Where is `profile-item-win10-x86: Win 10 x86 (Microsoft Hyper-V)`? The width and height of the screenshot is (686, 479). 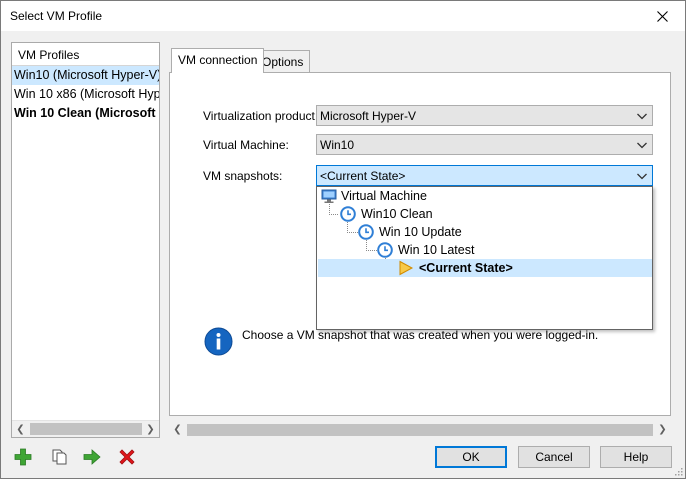
profile-item-win10-x86: Win 10 x86 (Microsoft Hyper-V) is located at coordinates (85, 94).